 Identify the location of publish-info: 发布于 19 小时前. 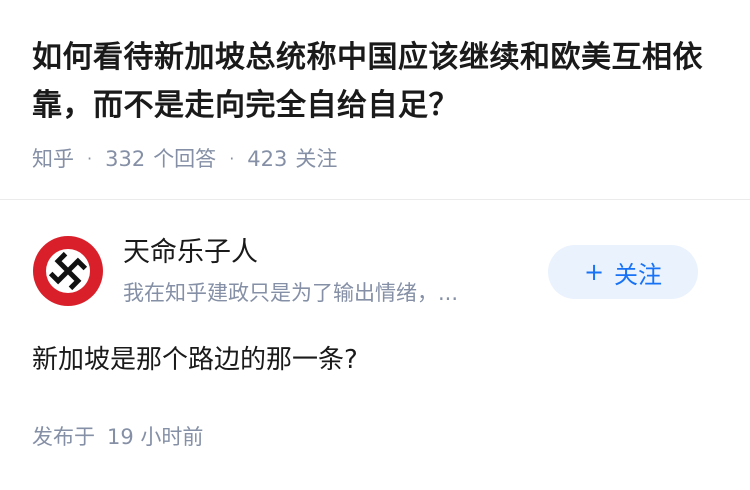
(117, 437).